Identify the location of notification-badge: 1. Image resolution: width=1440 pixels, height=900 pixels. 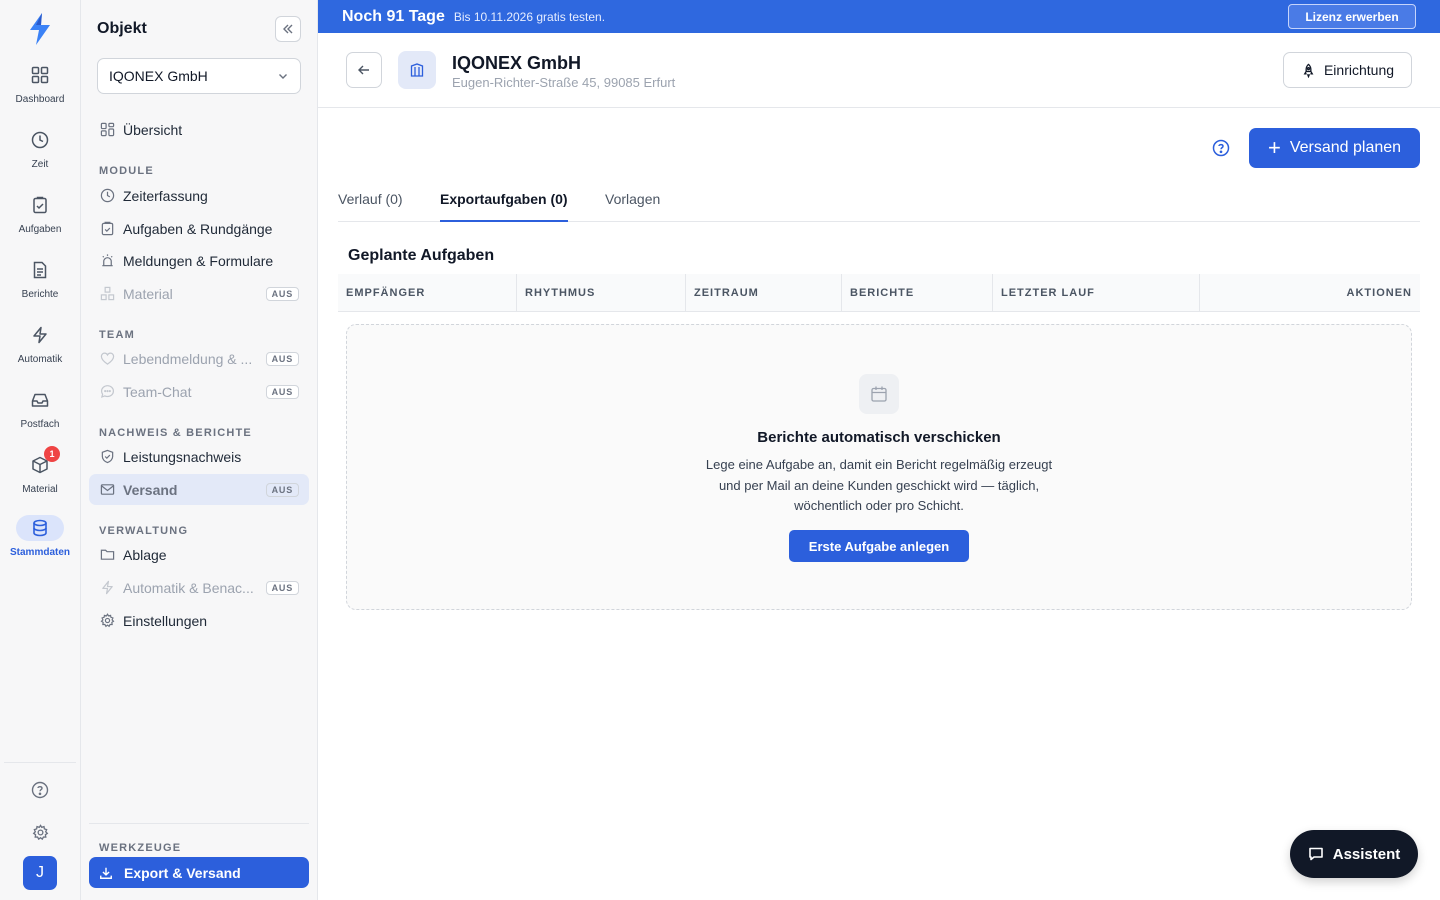
(52, 454).